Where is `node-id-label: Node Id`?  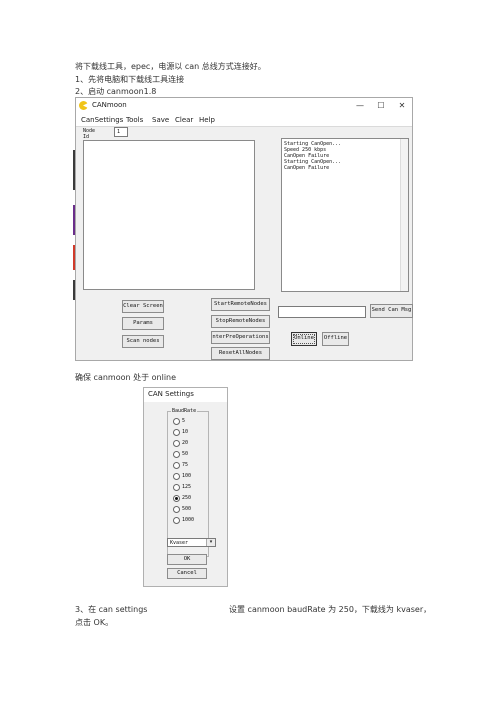 node-id-label: Node Id is located at coordinates (89, 134).